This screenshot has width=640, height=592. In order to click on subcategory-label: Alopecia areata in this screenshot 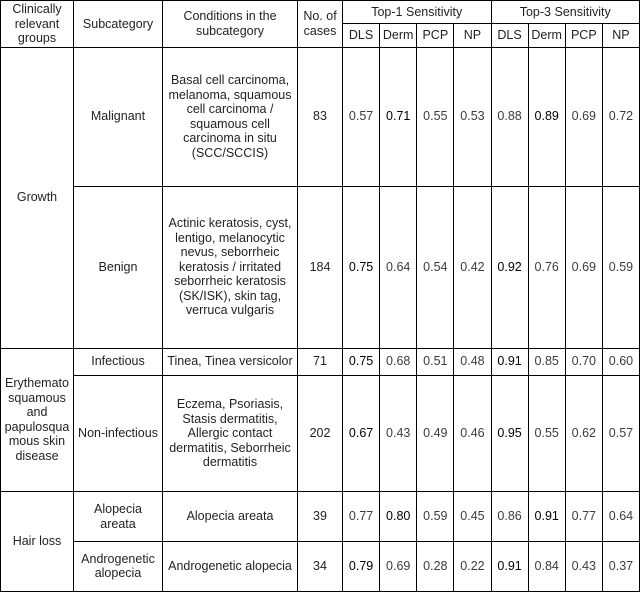, I will do `click(118, 516)`.